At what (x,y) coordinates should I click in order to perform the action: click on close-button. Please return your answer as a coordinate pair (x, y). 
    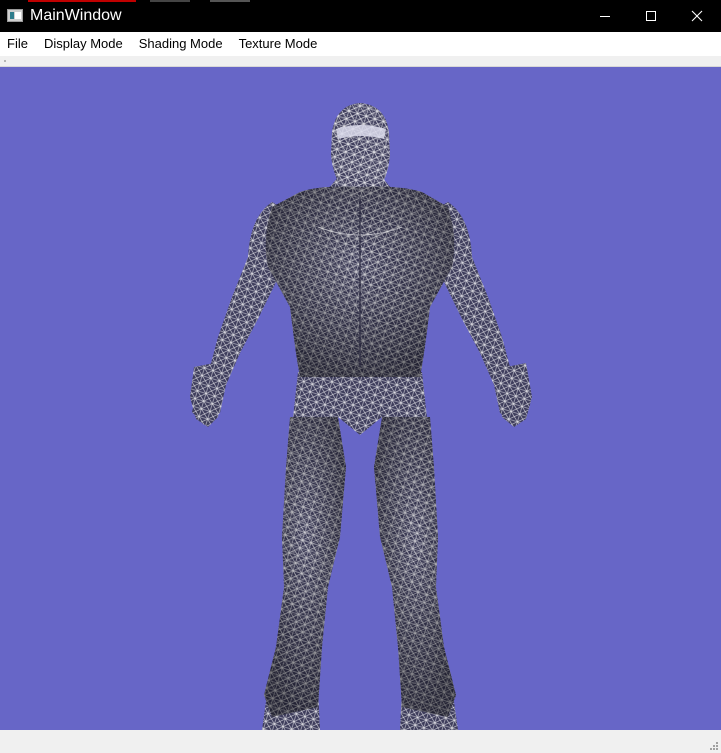
    Looking at the image, I should click on (697, 16).